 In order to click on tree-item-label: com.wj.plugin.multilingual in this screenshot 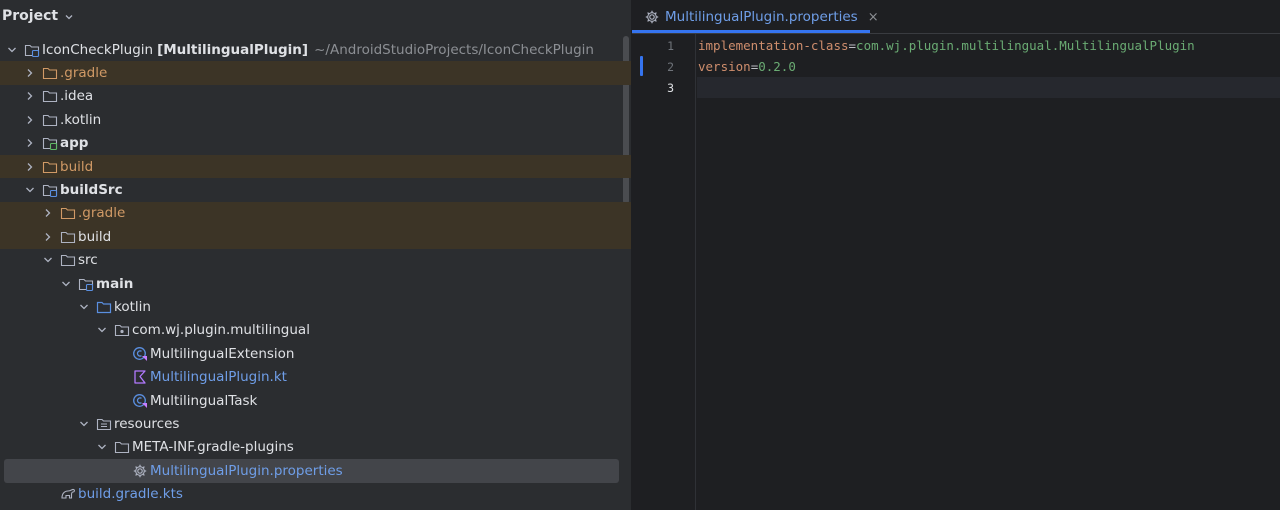, I will do `click(221, 330)`.